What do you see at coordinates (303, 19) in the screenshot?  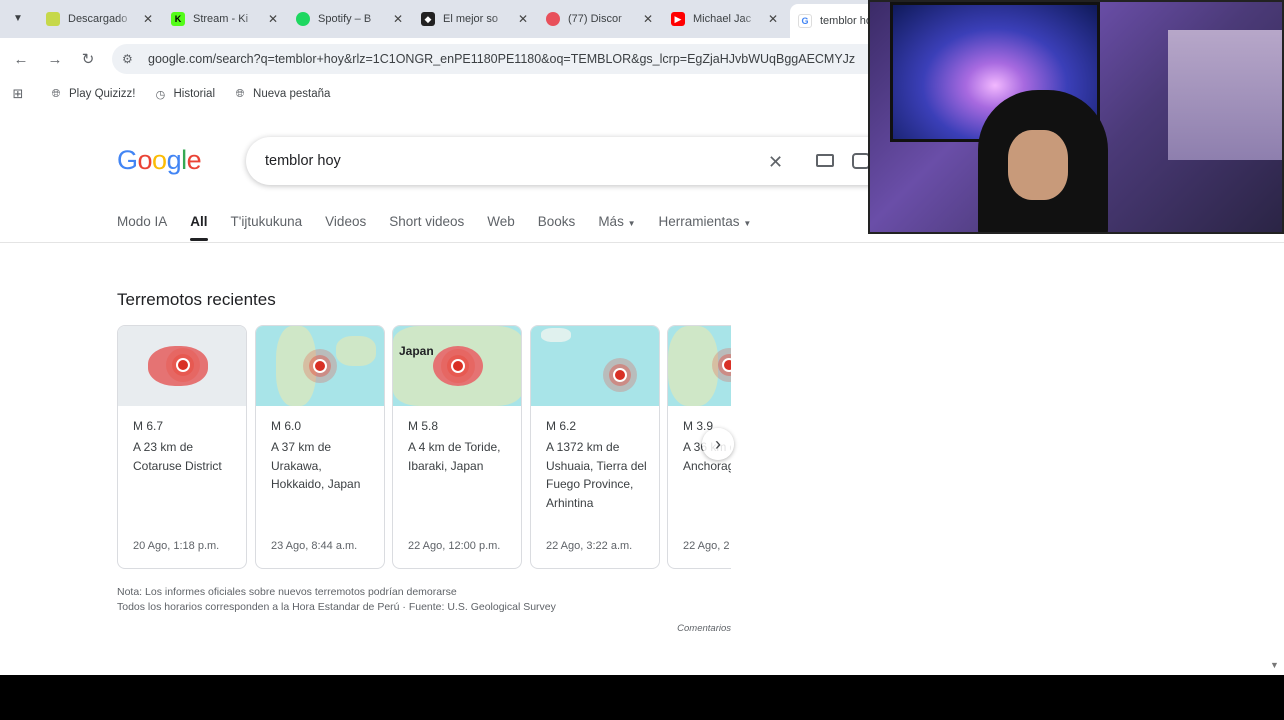 I see `spotify-favicon-icon` at bounding box center [303, 19].